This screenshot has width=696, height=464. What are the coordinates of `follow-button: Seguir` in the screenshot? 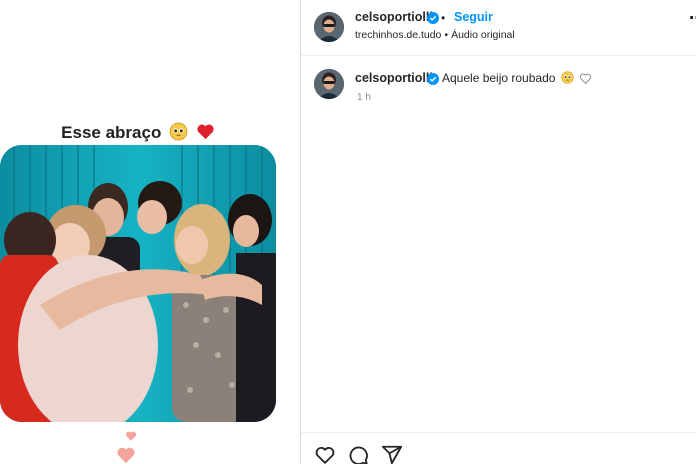 It's located at (473, 17).